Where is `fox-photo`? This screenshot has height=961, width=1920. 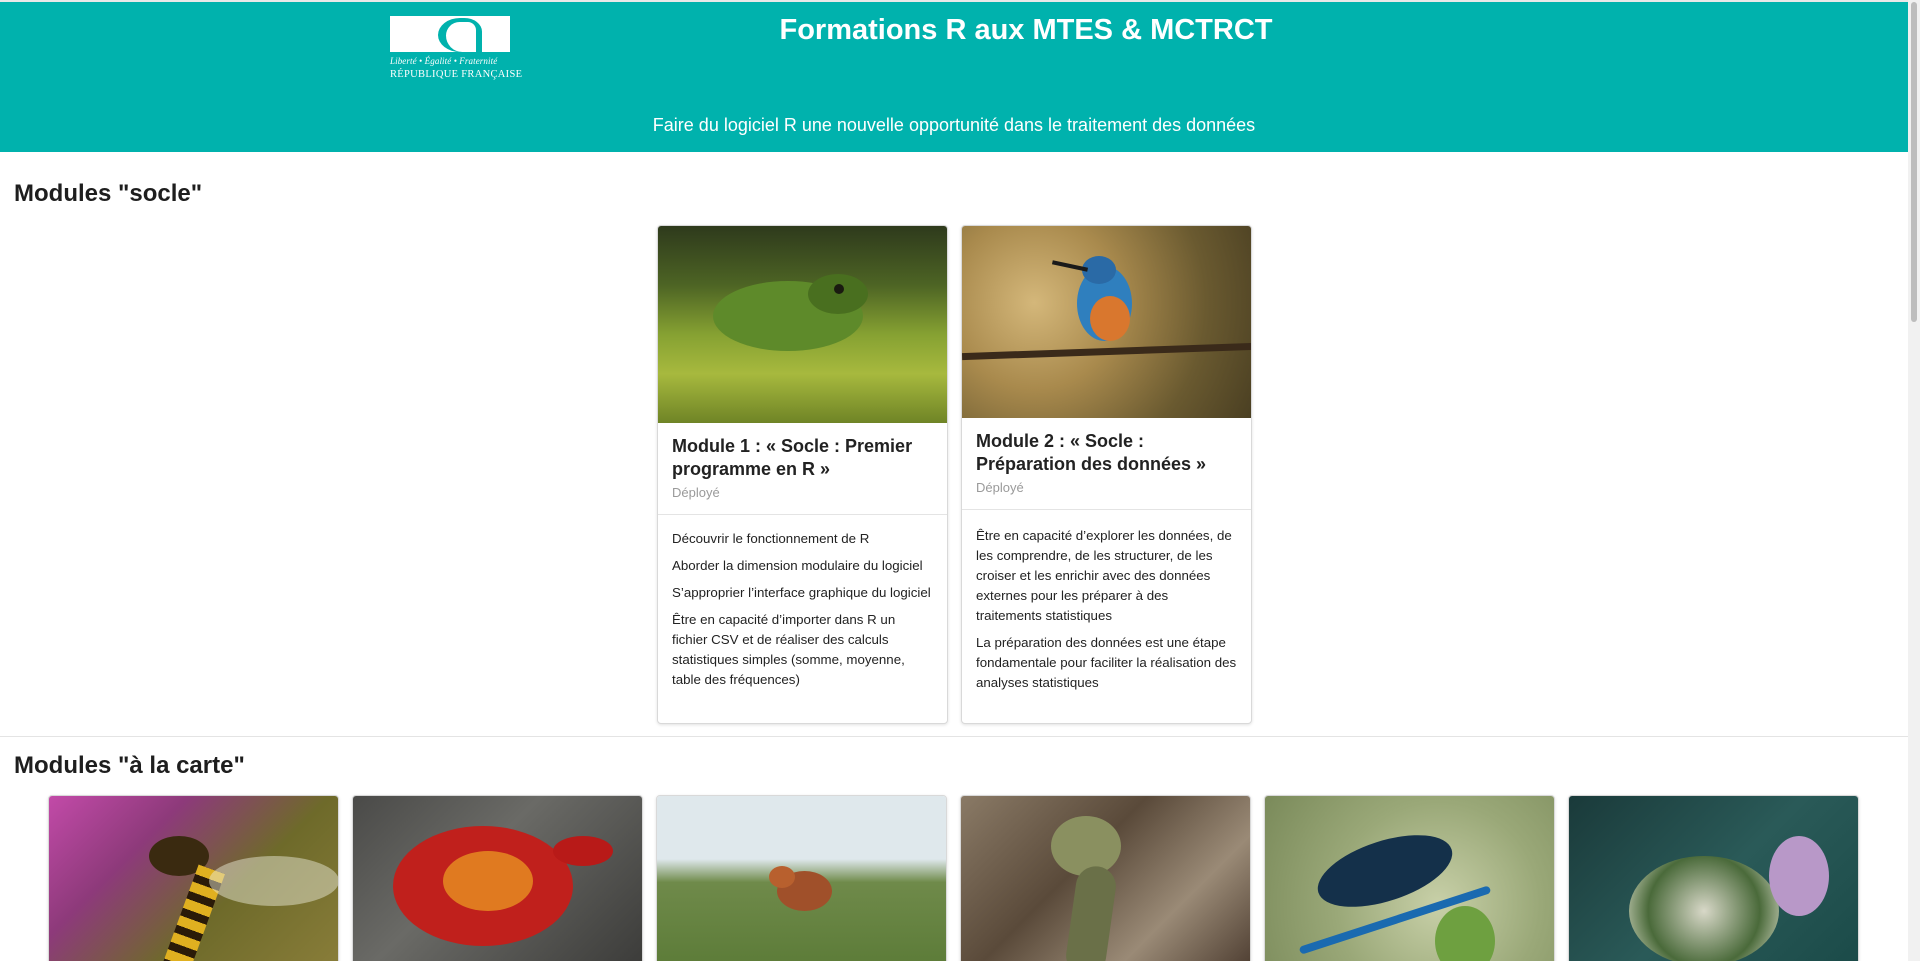 fox-photo is located at coordinates (801, 878).